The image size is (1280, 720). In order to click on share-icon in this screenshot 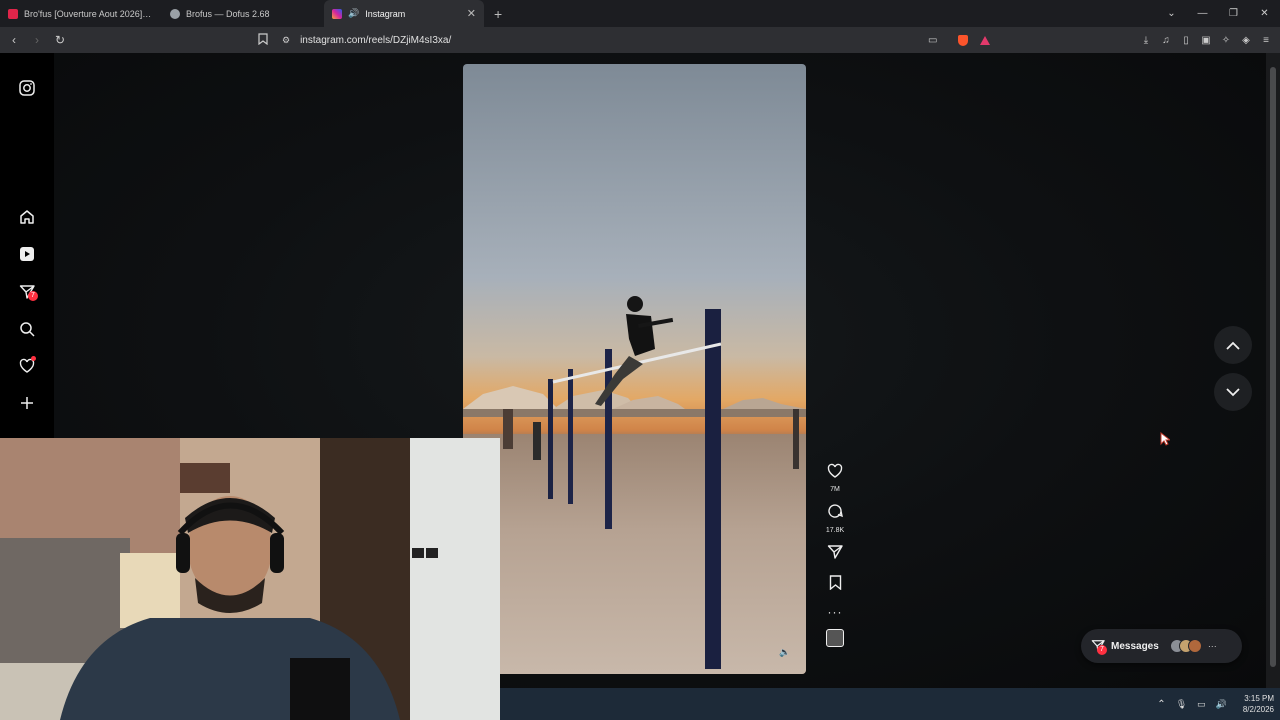, I will do `click(835, 554)`.